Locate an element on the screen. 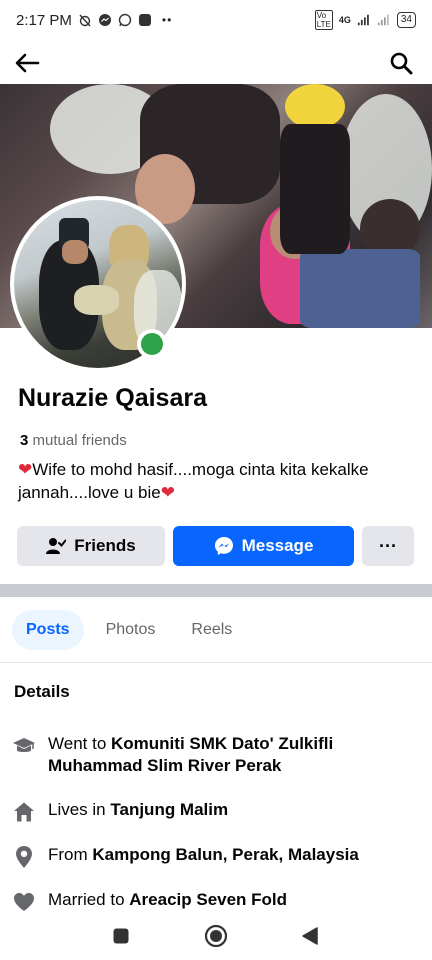 The height and width of the screenshot is (960, 432). more-options-button: ··· is located at coordinates (388, 546).